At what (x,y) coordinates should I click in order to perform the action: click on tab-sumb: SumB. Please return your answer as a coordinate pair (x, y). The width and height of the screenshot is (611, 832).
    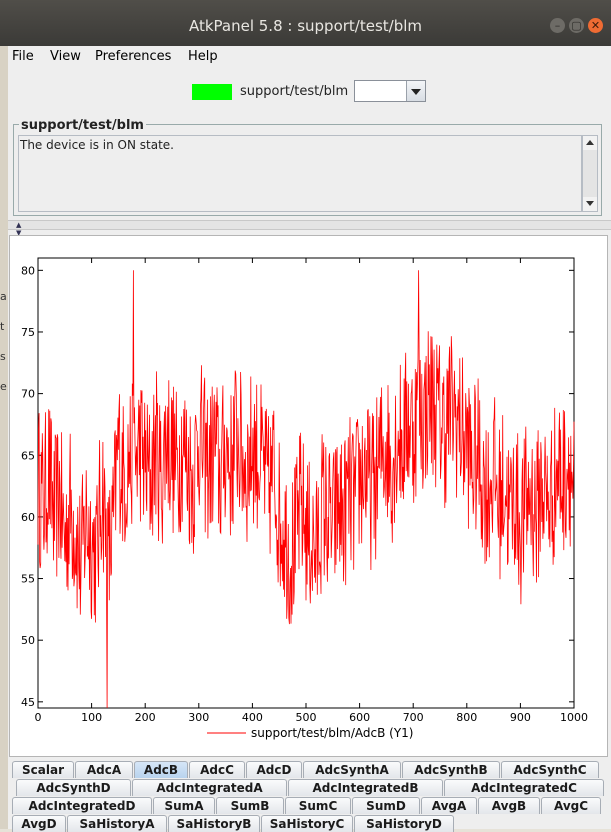
    Looking at the image, I should click on (250, 805).